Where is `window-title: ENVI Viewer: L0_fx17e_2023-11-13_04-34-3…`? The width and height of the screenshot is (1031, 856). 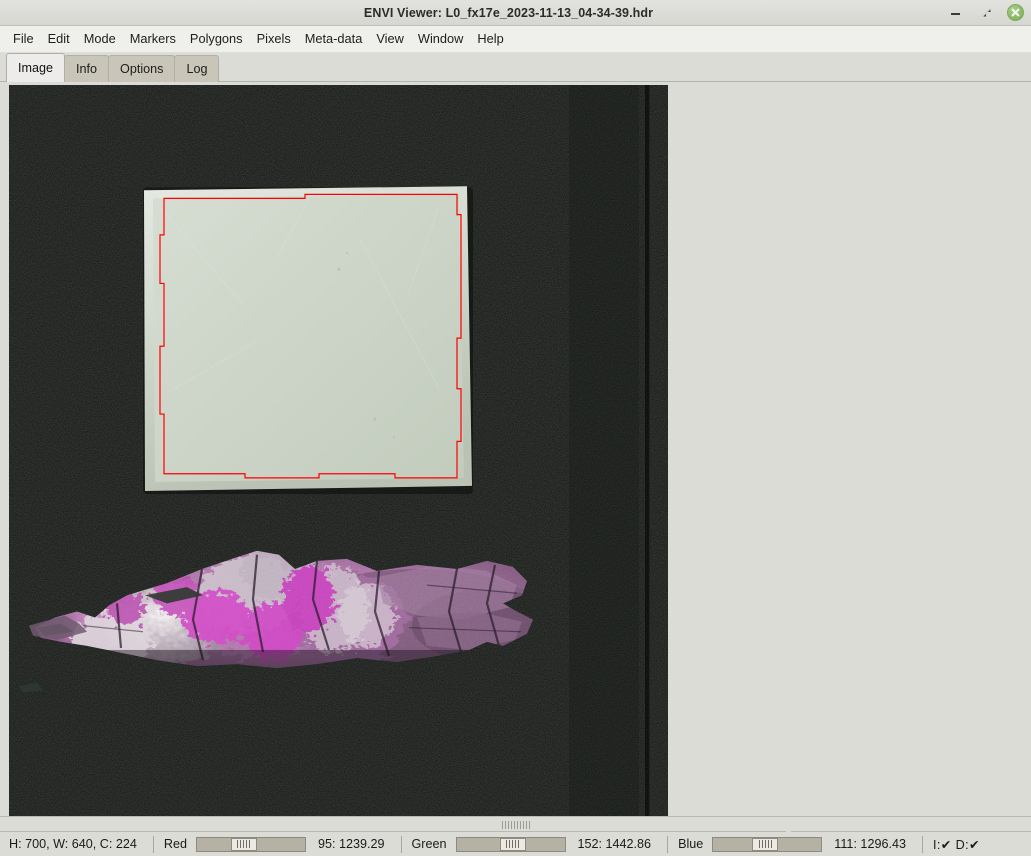
window-title: ENVI Viewer: L0_fx17e_2023-11-13_04-34-3… is located at coordinates (508, 12).